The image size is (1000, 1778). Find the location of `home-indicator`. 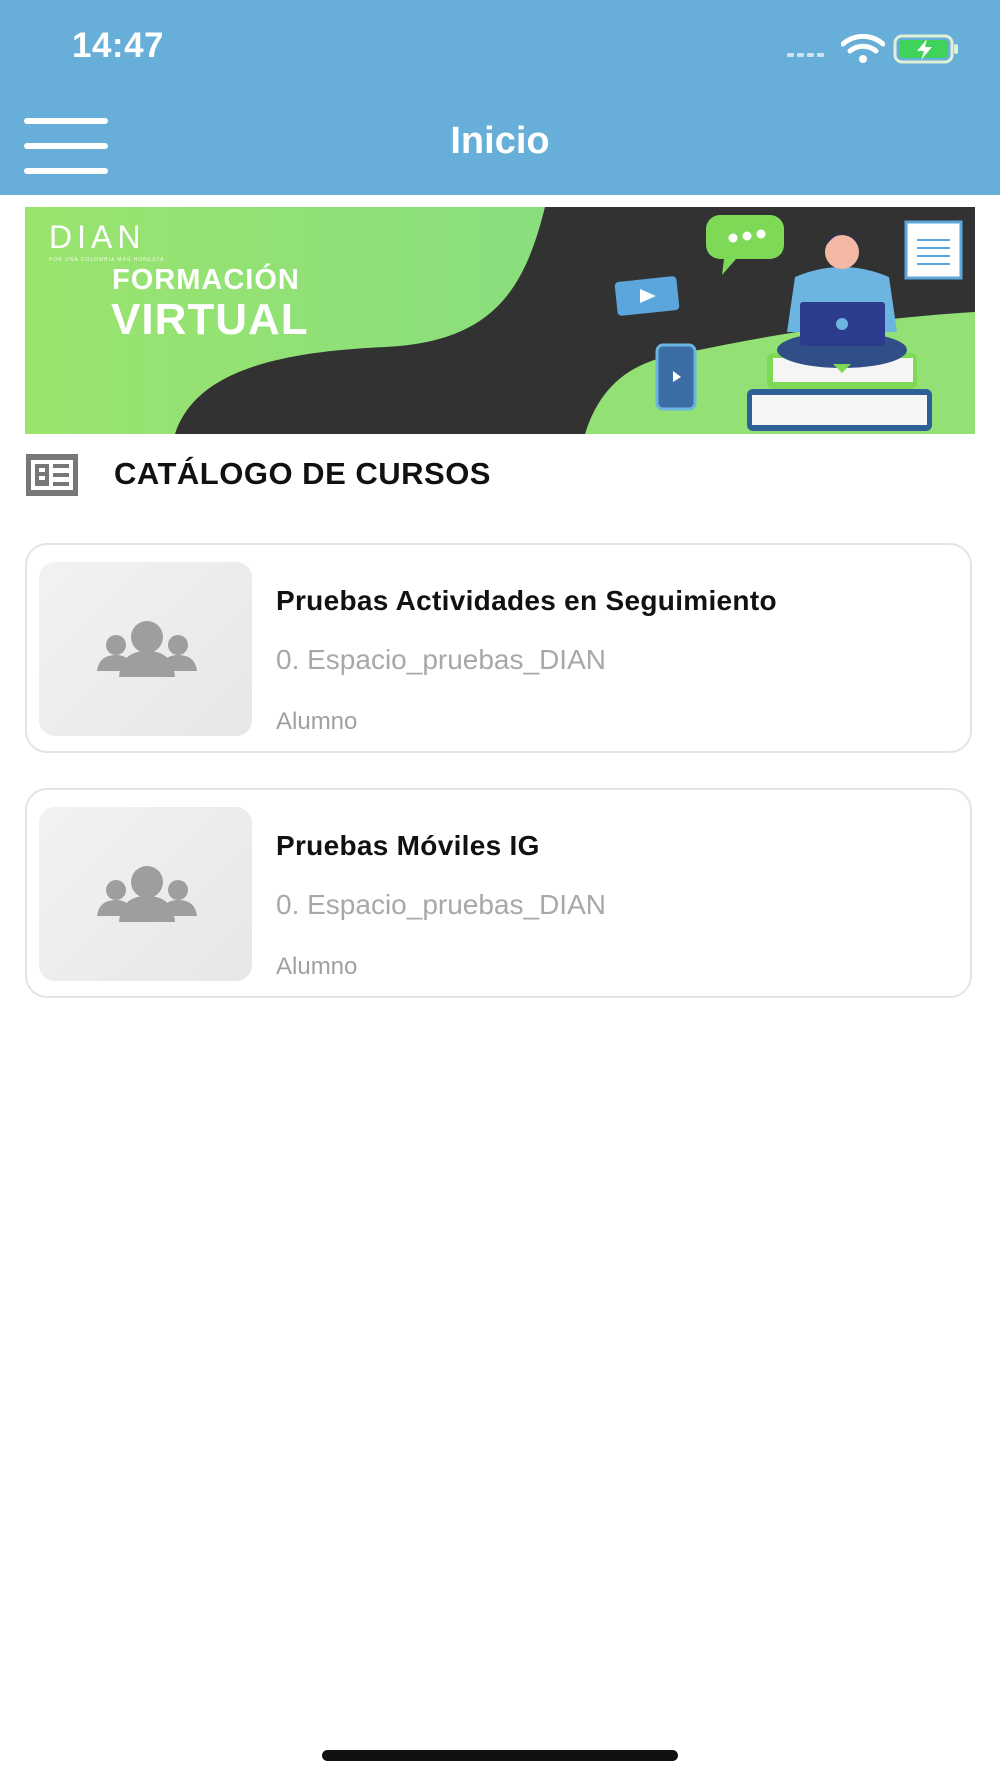

home-indicator is located at coordinates (500, 1755).